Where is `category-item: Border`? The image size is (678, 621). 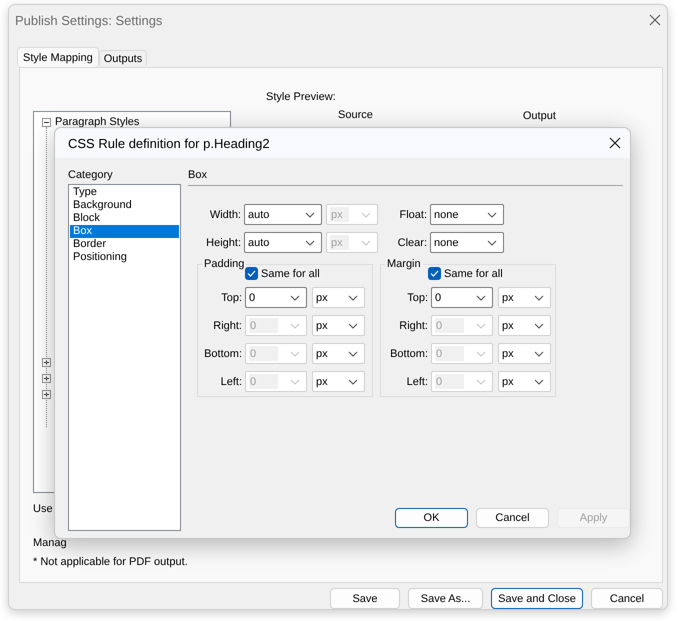
category-item: Border is located at coordinates (124, 244).